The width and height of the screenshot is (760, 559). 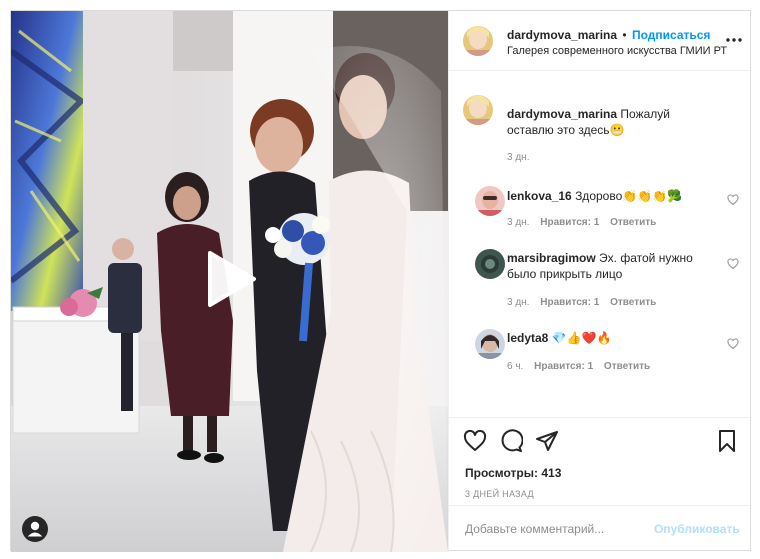 I want to click on comment-bubble-icon, so click(x=511, y=441).